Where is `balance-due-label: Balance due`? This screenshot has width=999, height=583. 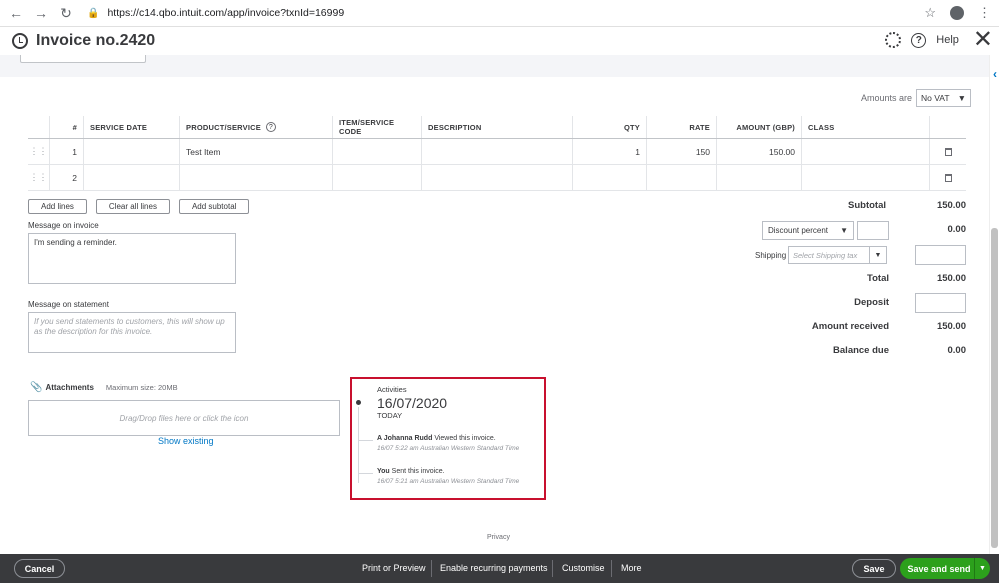
balance-due-label: Balance due is located at coordinates (861, 350).